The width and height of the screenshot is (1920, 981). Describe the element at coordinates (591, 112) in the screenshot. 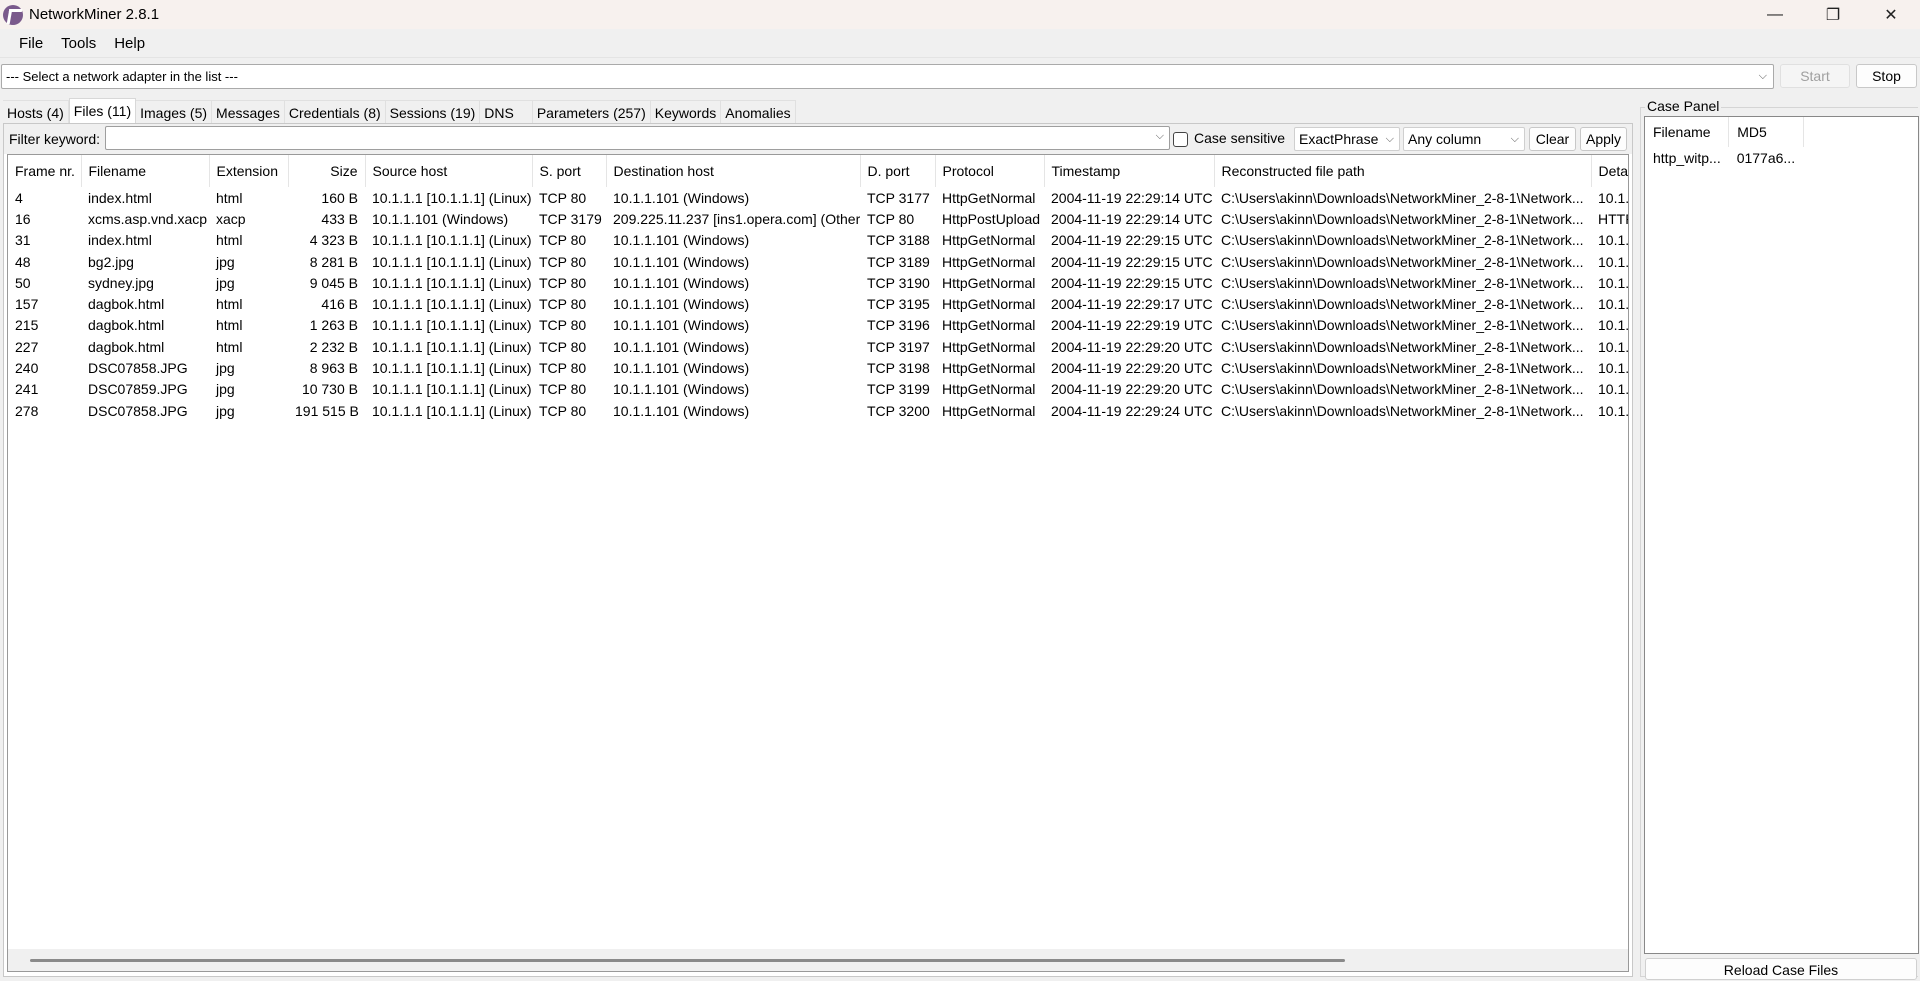

I see `tab-parameters: Parameters (257)` at that location.